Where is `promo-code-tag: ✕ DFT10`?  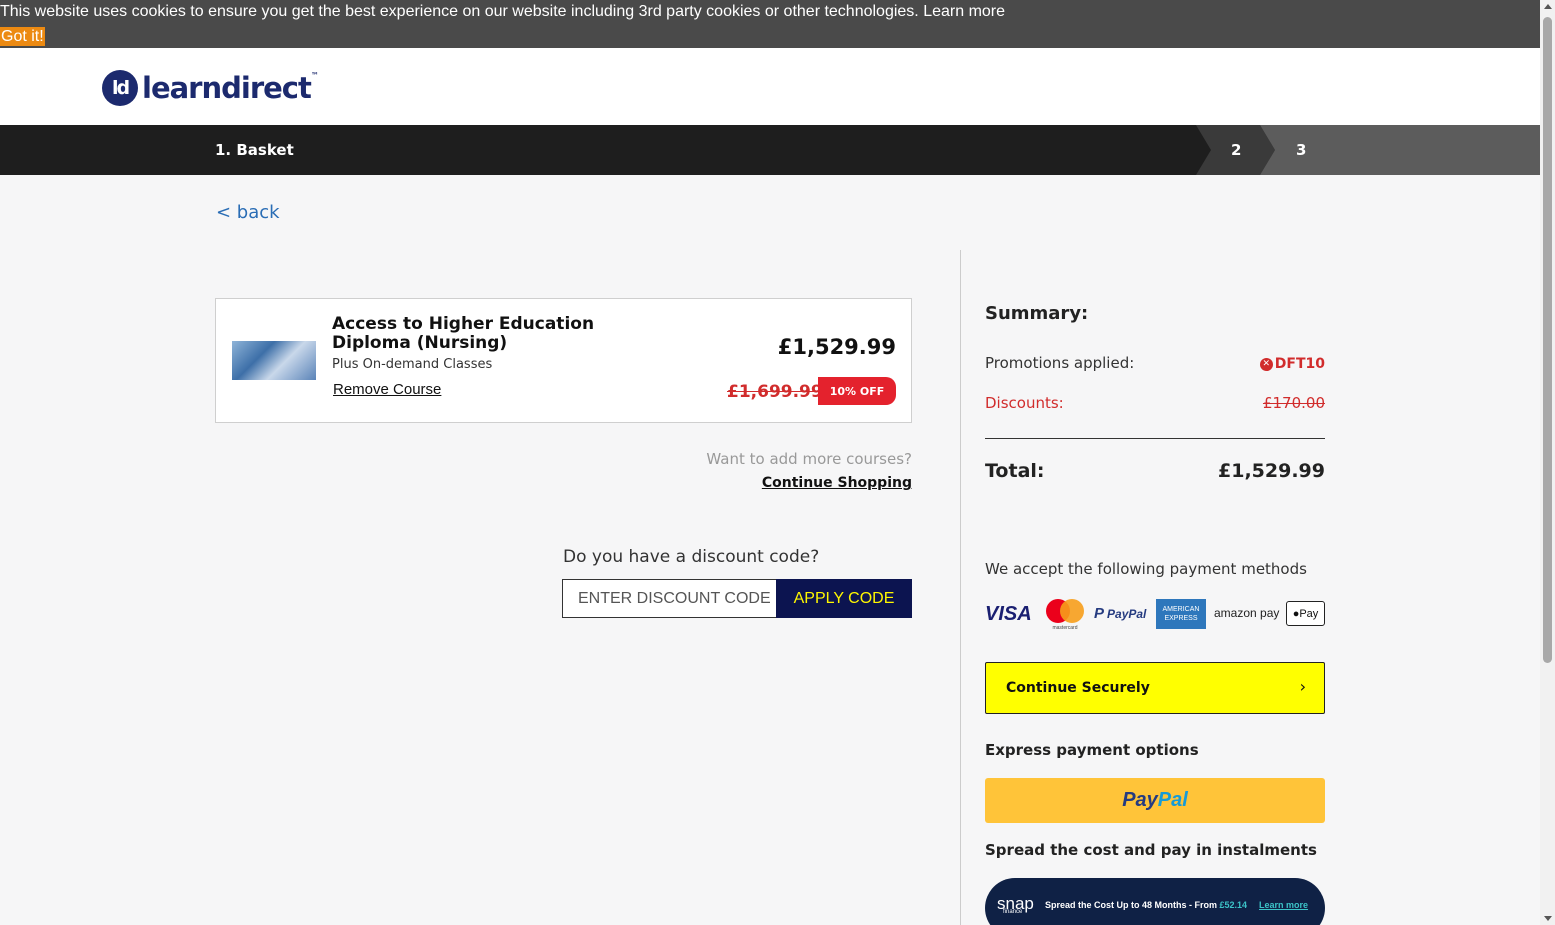 promo-code-tag: ✕ DFT10 is located at coordinates (1292, 364).